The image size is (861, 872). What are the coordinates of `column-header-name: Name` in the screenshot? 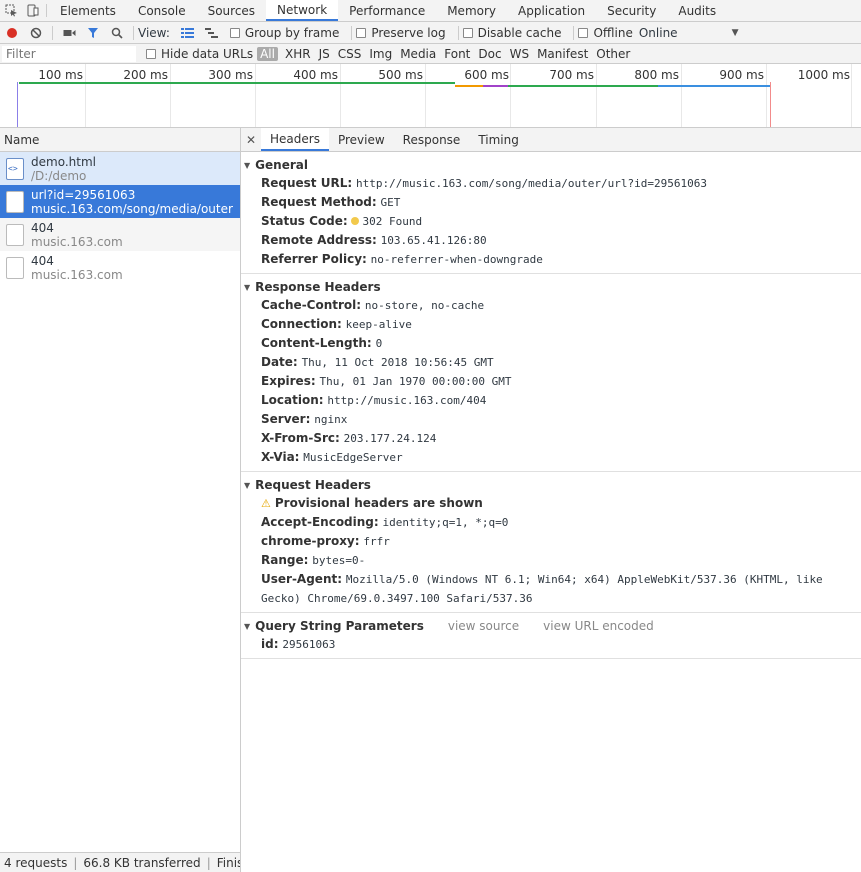 It's located at (120, 140).